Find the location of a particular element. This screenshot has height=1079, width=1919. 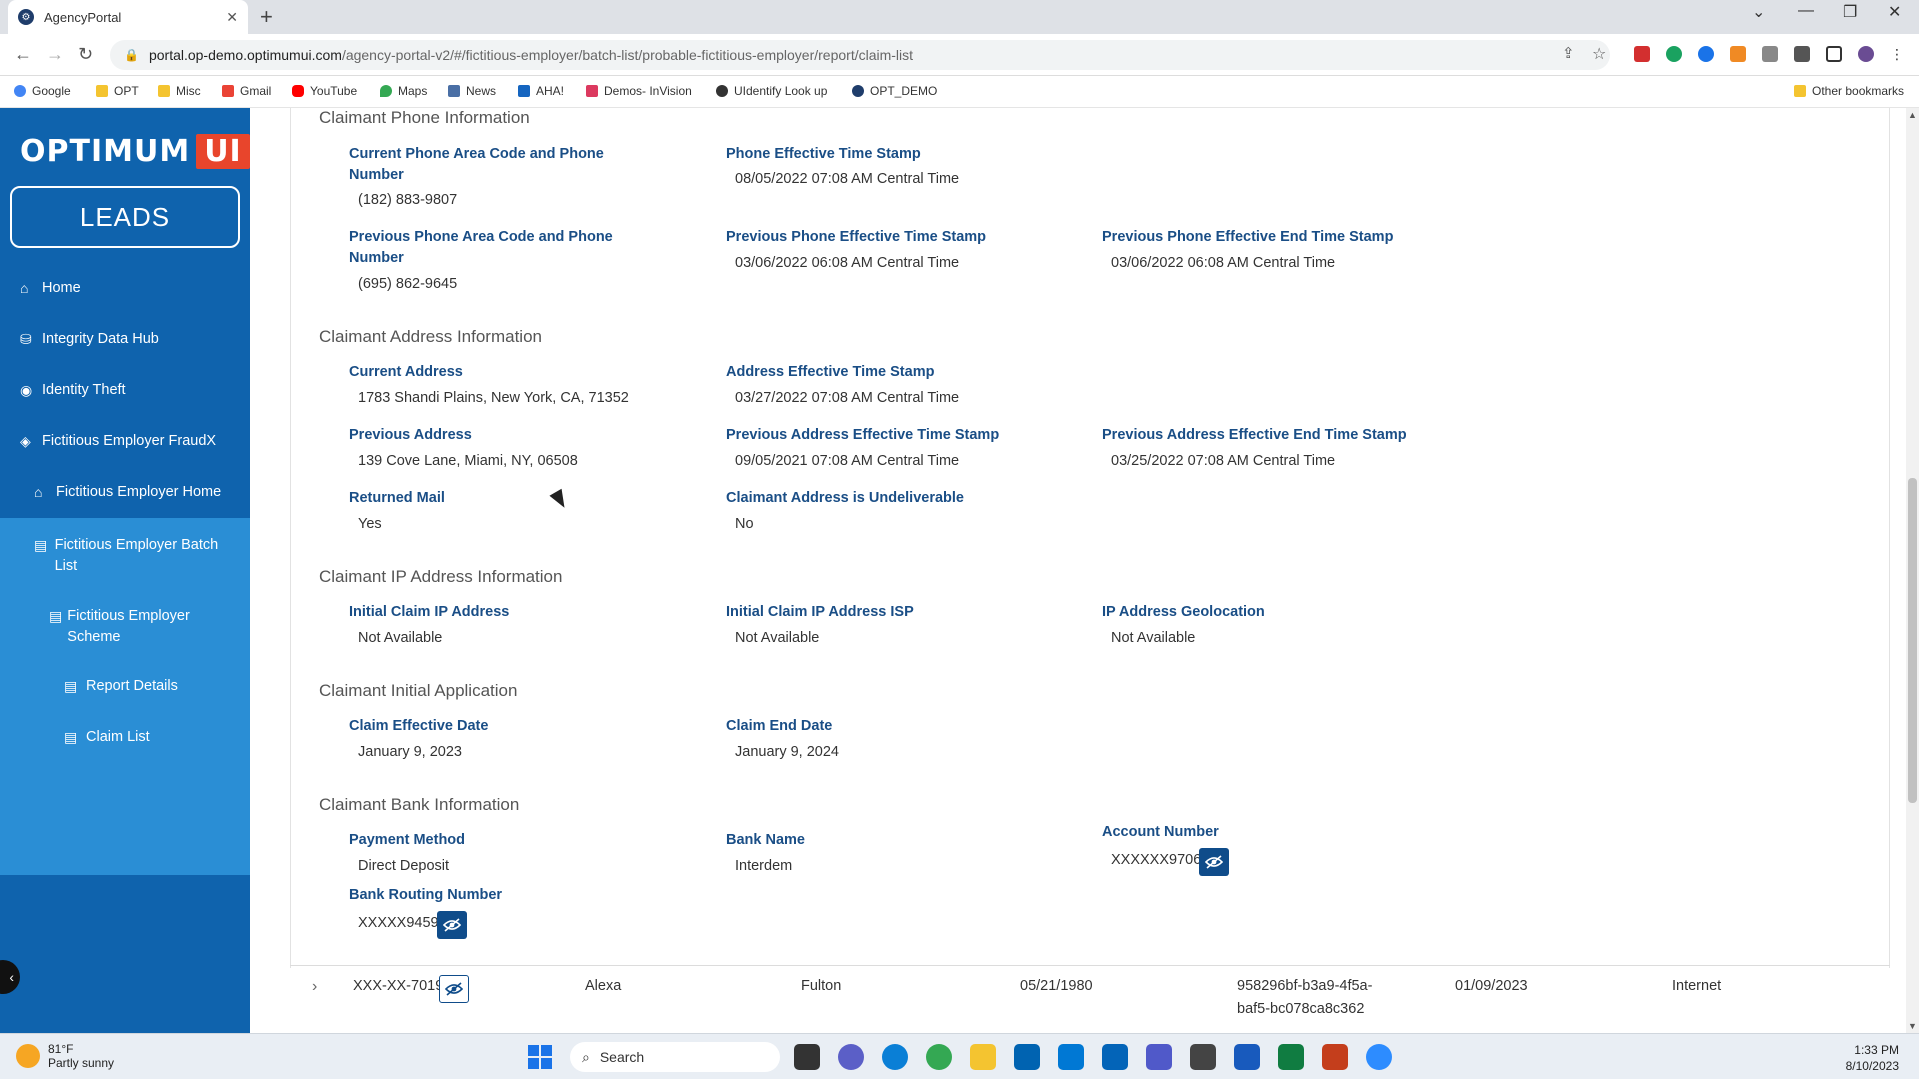

close-window-icon: ✕ is located at coordinates (1894, 12).